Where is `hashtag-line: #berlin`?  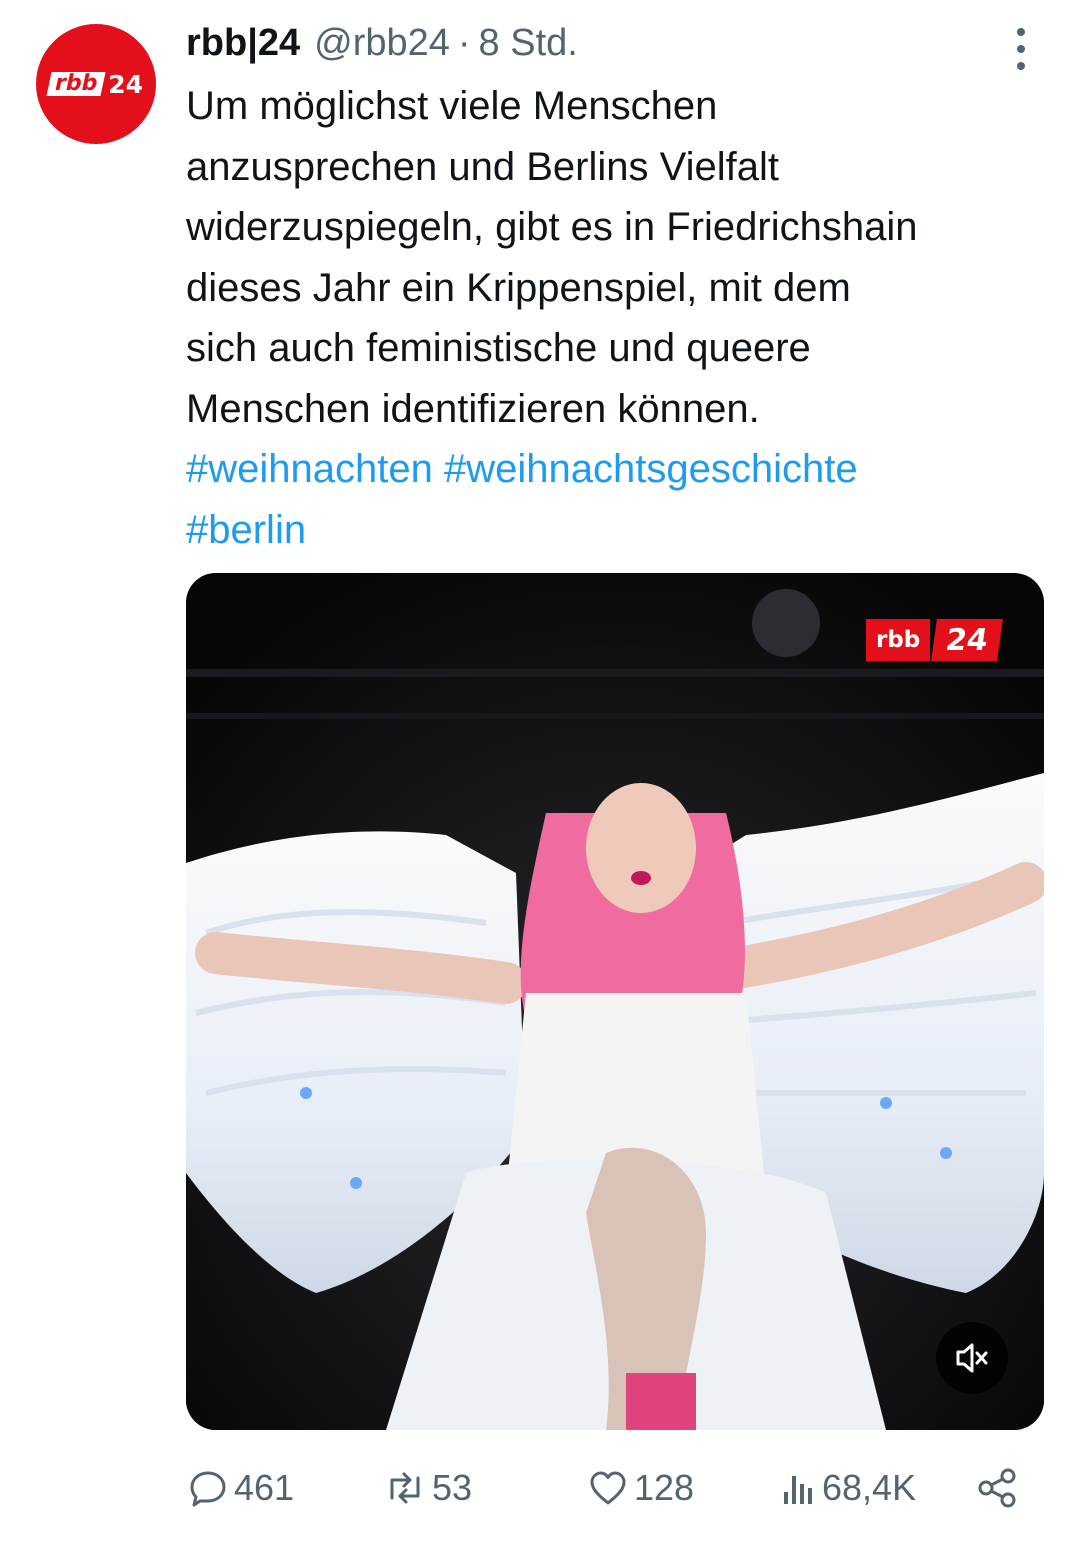 hashtag-line: #berlin is located at coordinates (616, 530).